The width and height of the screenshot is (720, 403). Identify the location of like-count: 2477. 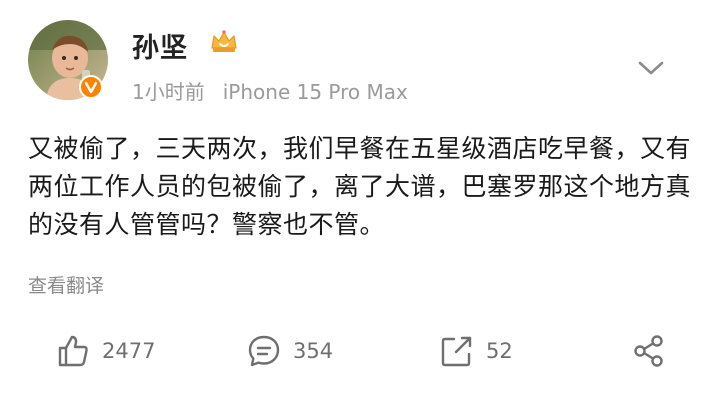
(129, 351).